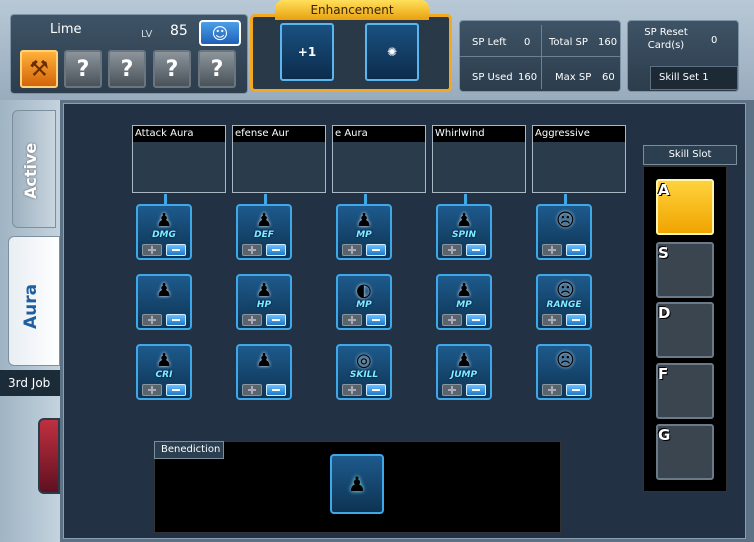  Describe the element at coordinates (685, 452) in the screenshot. I see `skill-slot-g: G` at that location.